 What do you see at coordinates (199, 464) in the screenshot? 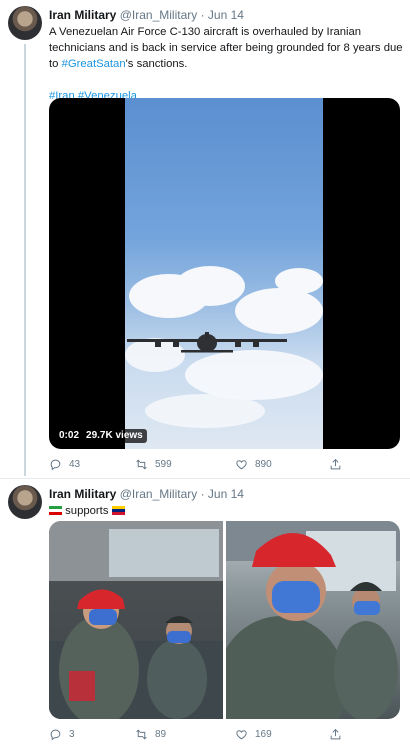
I see `tweet-actions: 43 599 890` at bounding box center [199, 464].